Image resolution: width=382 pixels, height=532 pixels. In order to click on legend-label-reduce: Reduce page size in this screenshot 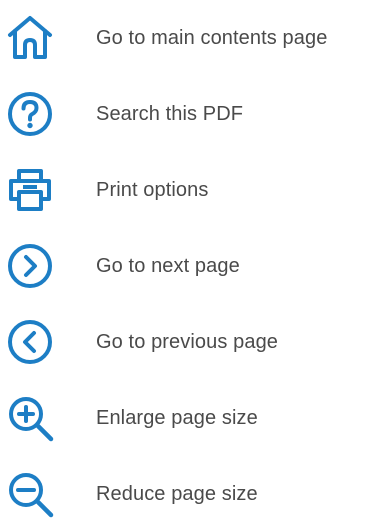, I will do `click(177, 494)`.